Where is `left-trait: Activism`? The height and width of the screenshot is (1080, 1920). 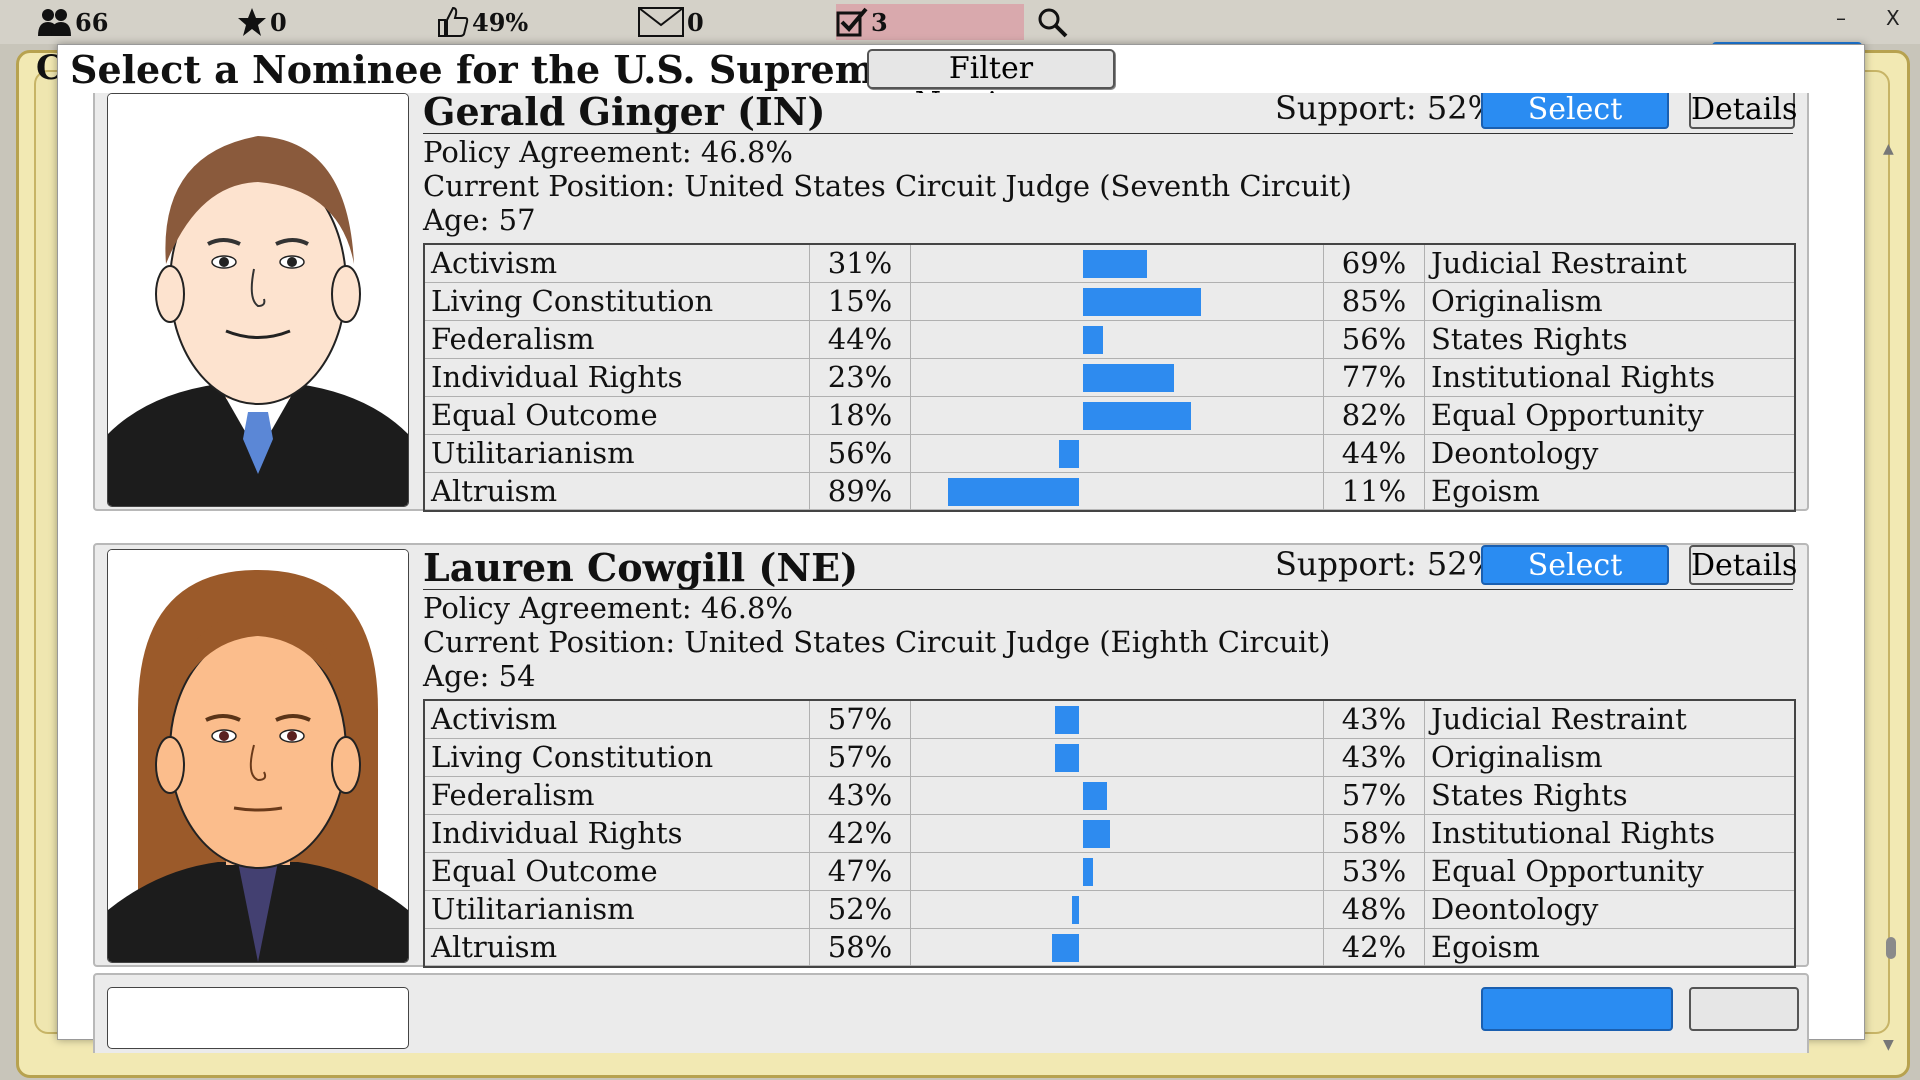
left-trait: Activism is located at coordinates (616, 263).